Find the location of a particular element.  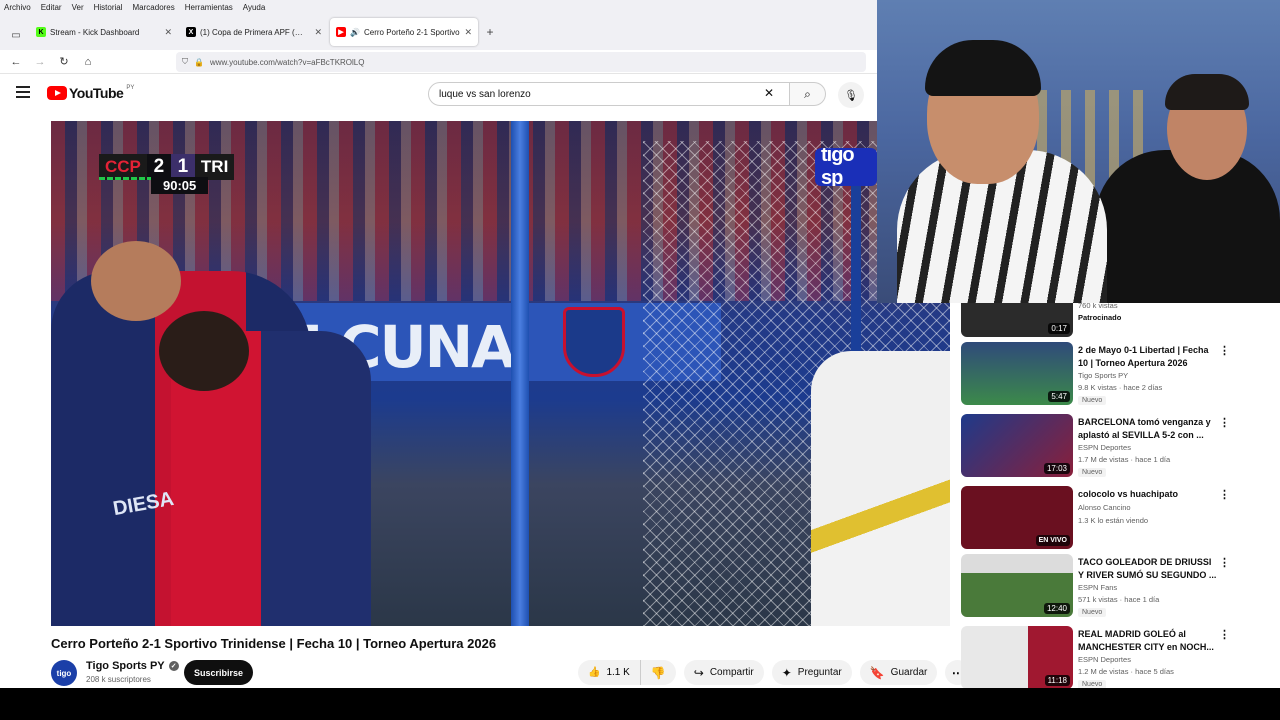

share-button: ↪ Compartir is located at coordinates (723, 672).